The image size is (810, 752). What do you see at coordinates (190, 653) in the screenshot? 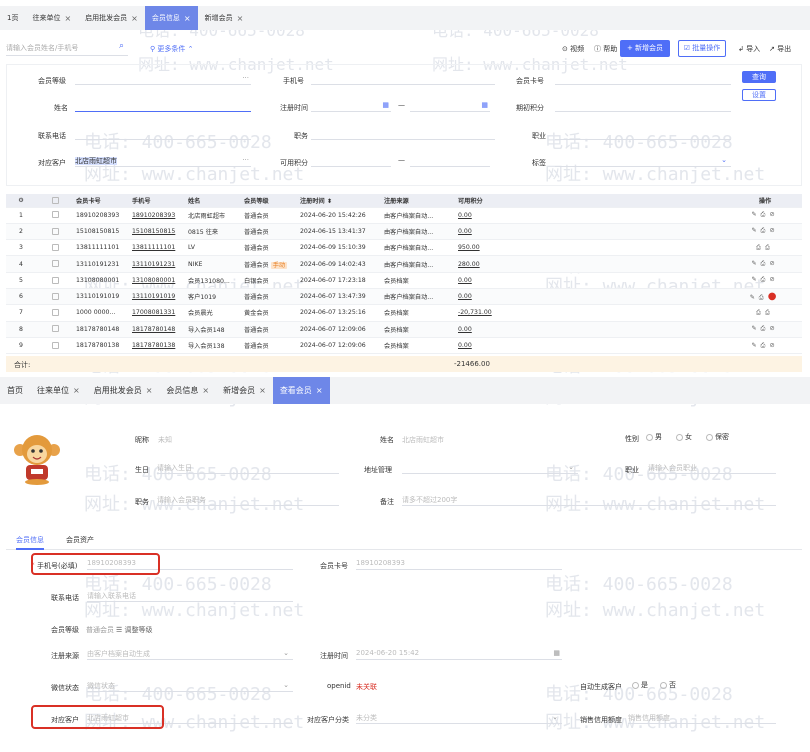
I see `source-select: 由客户档案自动生成 ⌄` at bounding box center [190, 653].